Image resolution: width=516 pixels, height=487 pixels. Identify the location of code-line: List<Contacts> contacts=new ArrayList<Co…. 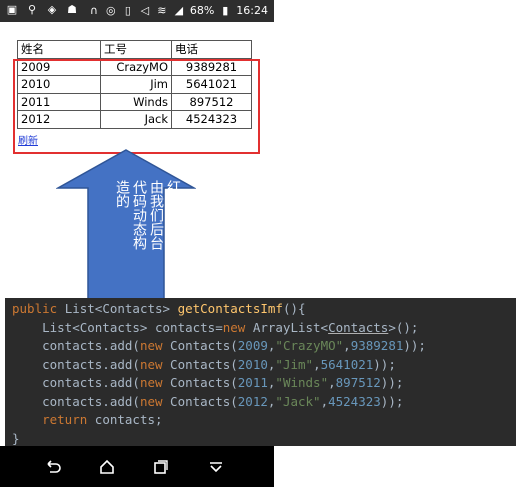
(215, 327).